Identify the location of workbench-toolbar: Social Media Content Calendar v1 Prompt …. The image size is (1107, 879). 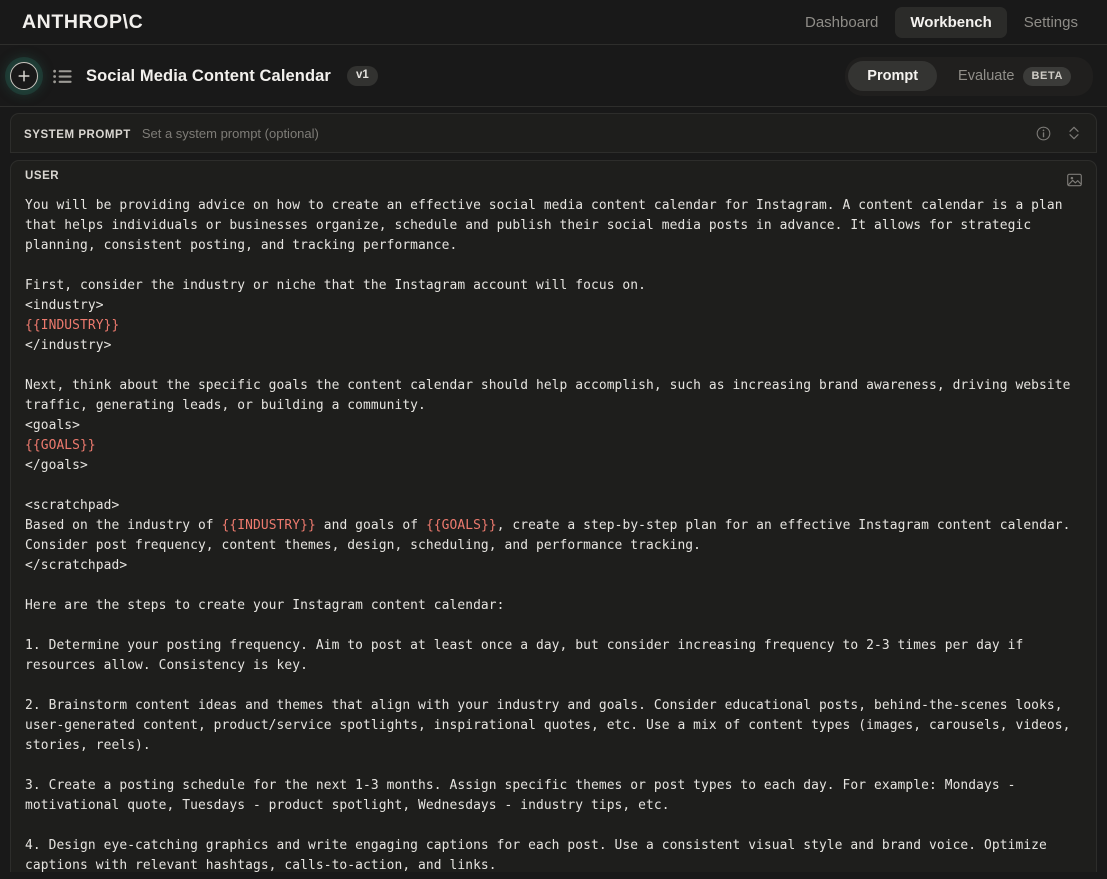
(553, 76).